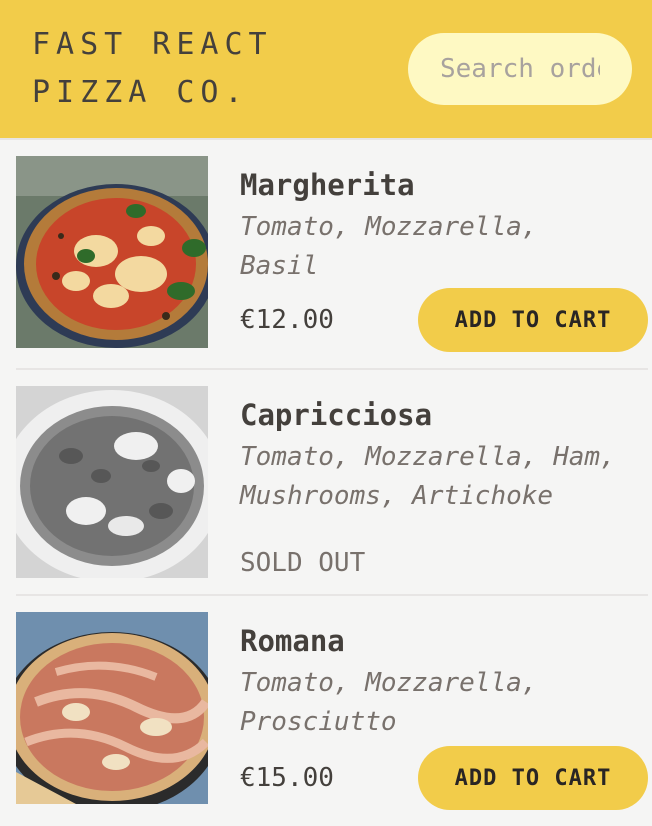 The width and height of the screenshot is (652, 826). What do you see at coordinates (444, 563) in the screenshot?
I see `item-footer: SOLD OUT` at bounding box center [444, 563].